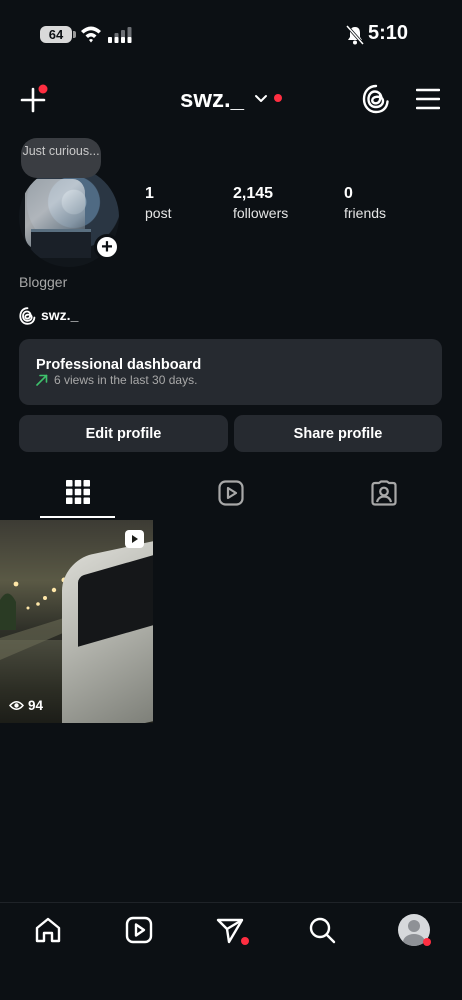  What do you see at coordinates (48, 930) in the screenshot?
I see `home-icon` at bounding box center [48, 930].